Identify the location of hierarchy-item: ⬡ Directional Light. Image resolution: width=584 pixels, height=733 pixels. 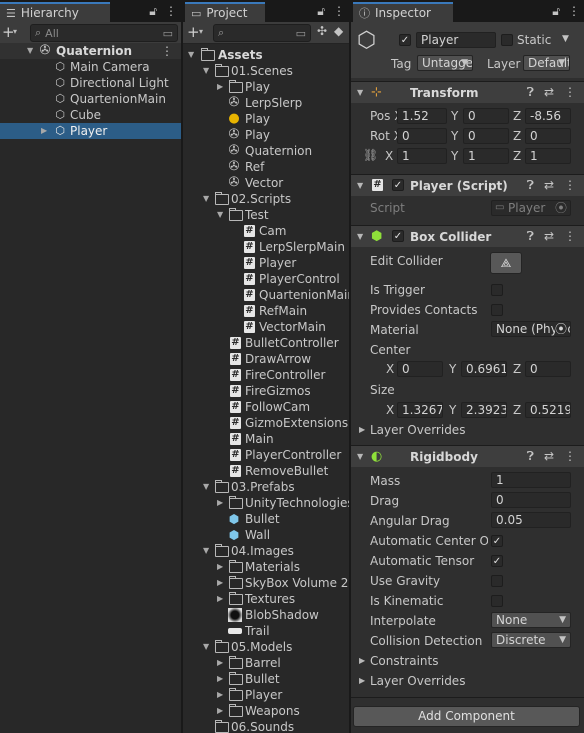
(90, 83).